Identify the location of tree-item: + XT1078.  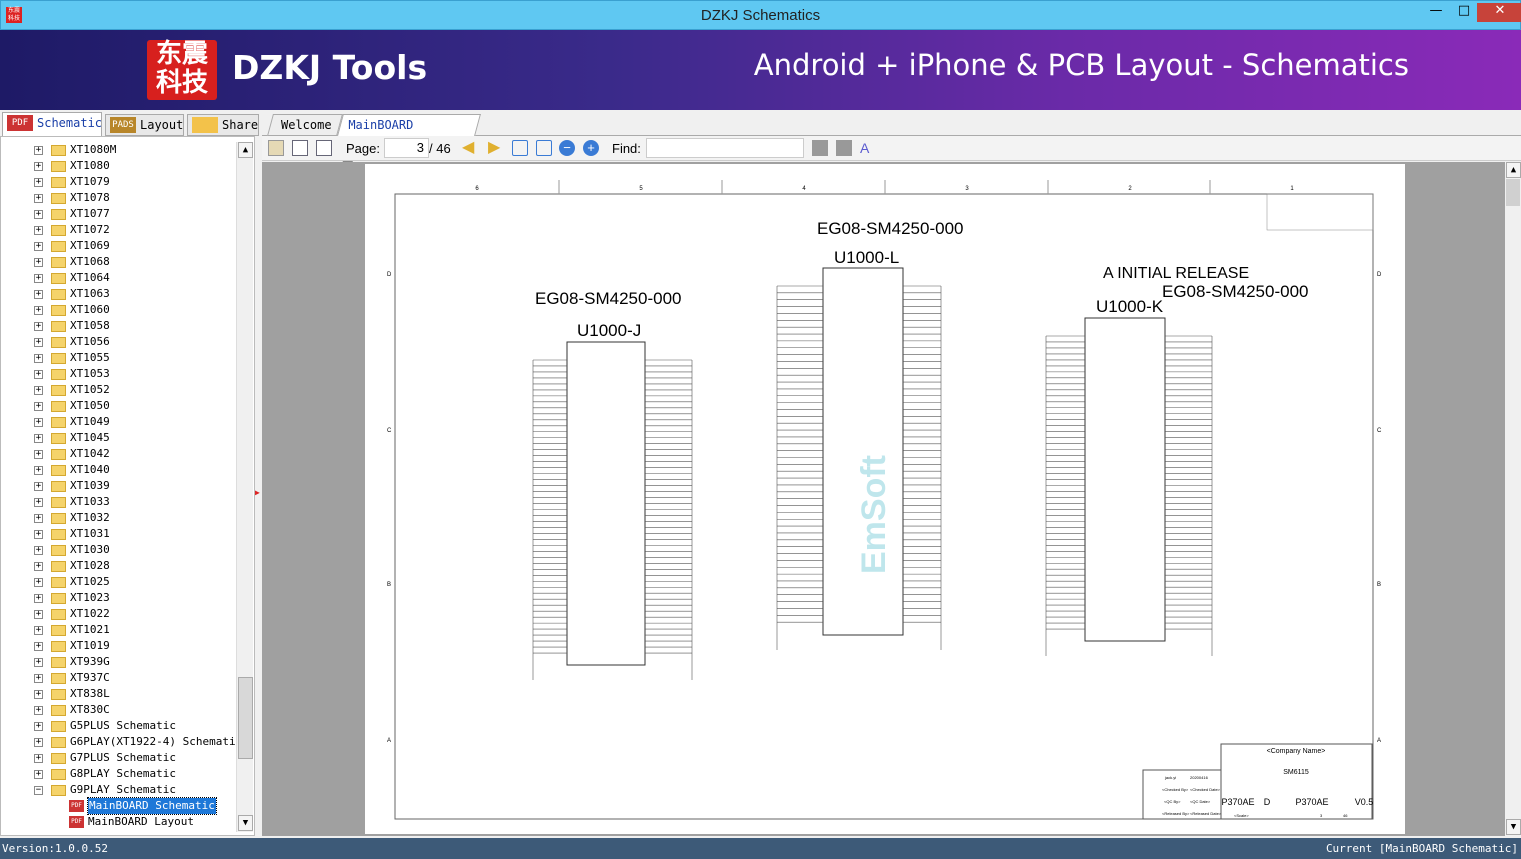
(118, 198).